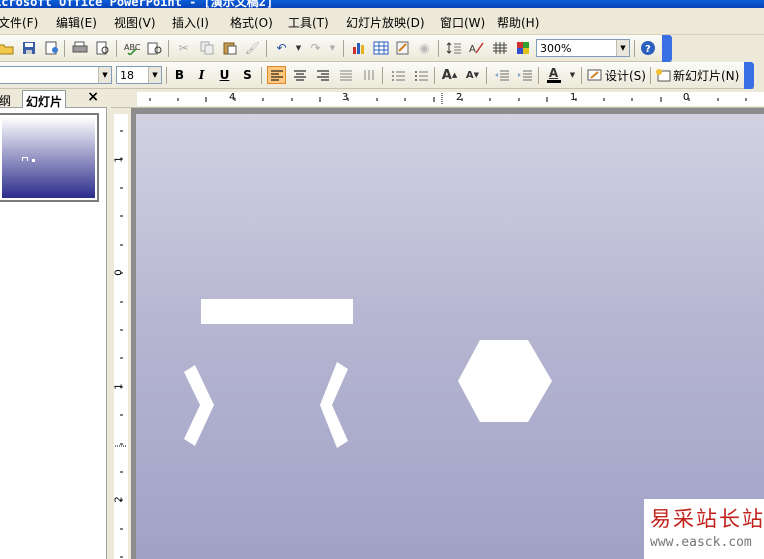 The height and width of the screenshot is (559, 764). I want to click on decrease-font-icon: A ▼, so click(472, 75).